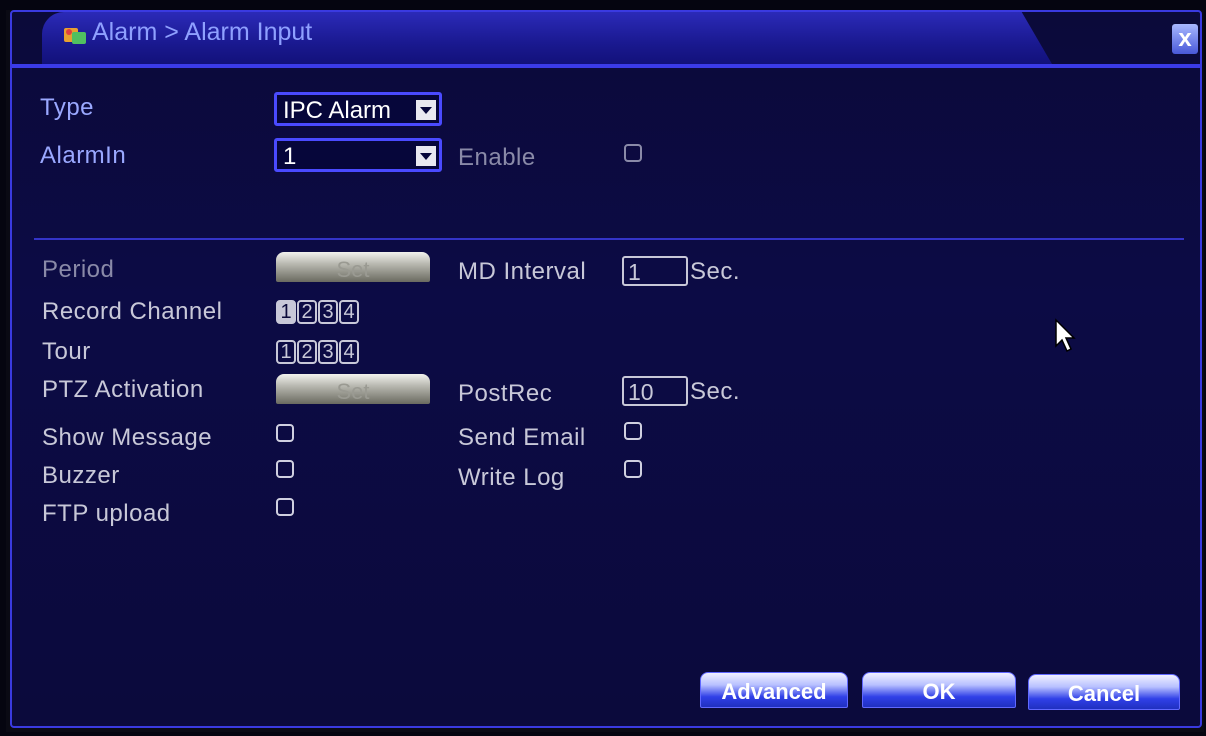 The height and width of the screenshot is (736, 1206). Describe the element at coordinates (497, 157) in the screenshot. I see `enable-label: Enable` at that location.